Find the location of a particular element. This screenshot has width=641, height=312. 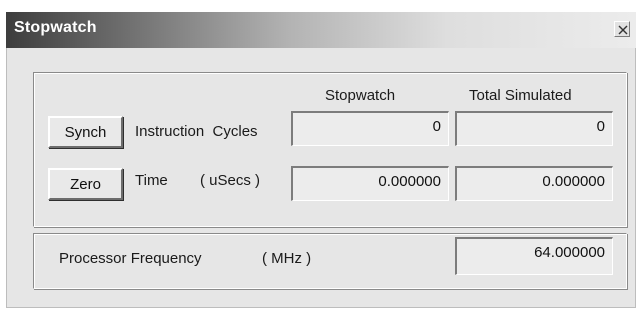

total-time-field: 0.000000 is located at coordinates (534, 183).